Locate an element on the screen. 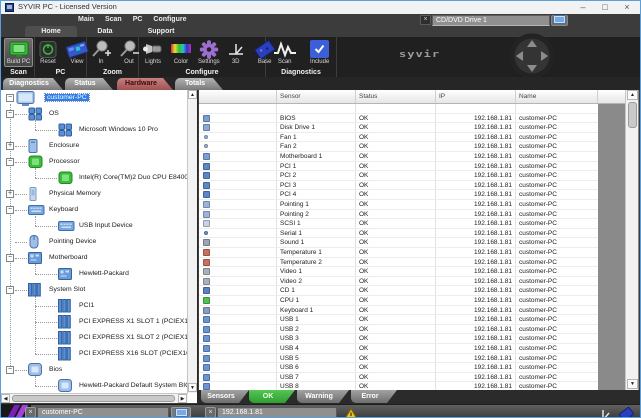  tree-row: Microsoft Windows 10 Pro is located at coordinates (94, 130).